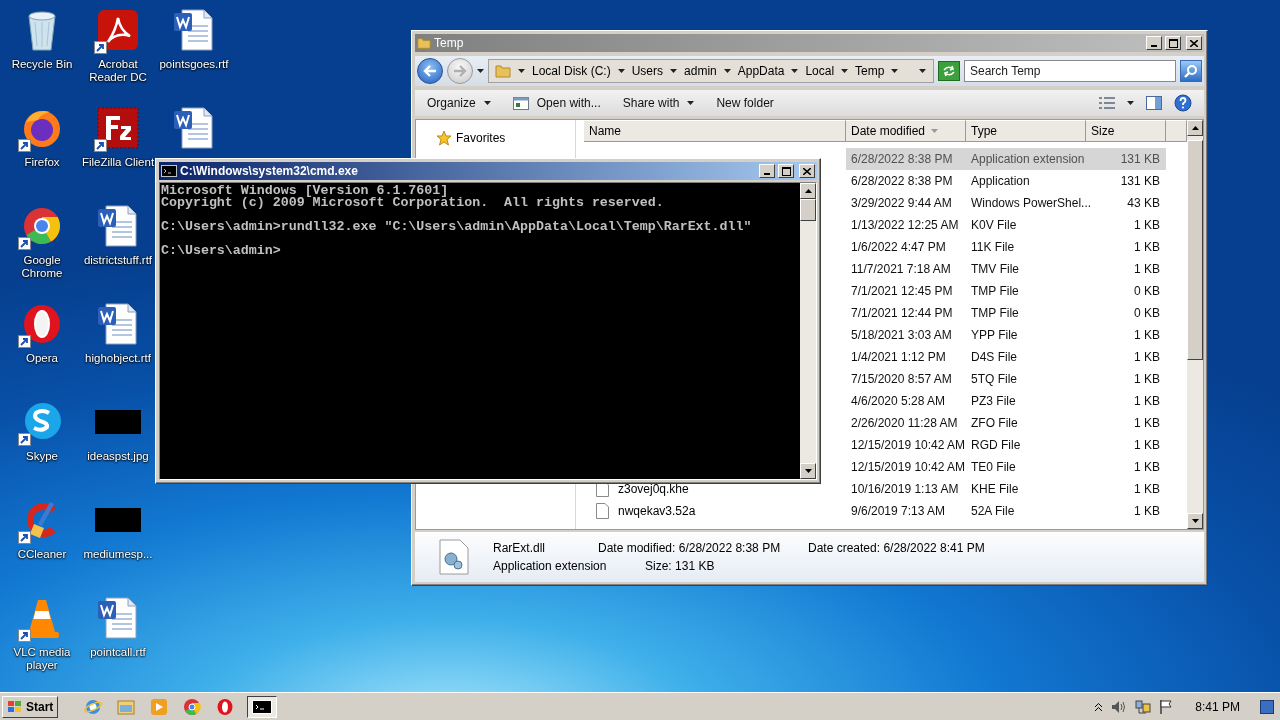  I want to click on file-row: 4/6/2020 5:28 AM PZ3 File 1 KB, so click(1006, 401).